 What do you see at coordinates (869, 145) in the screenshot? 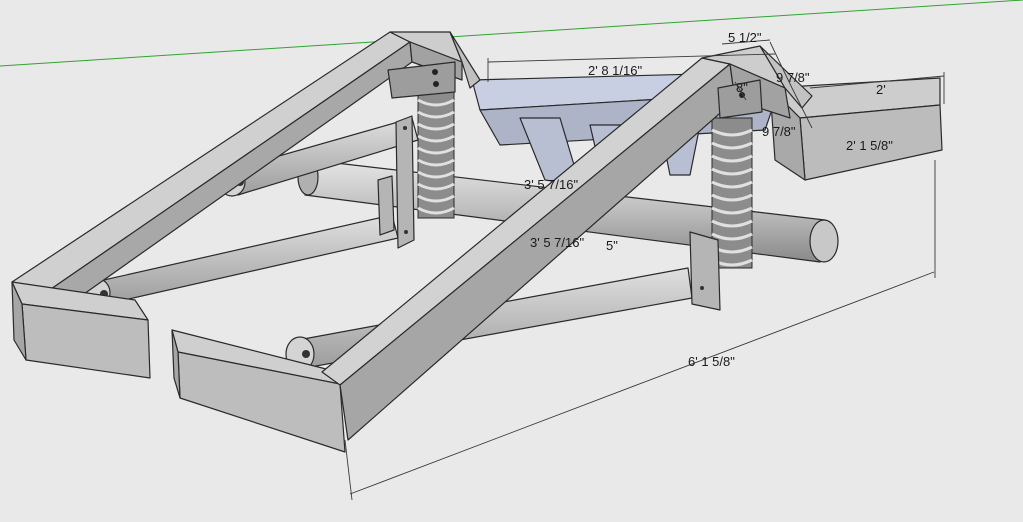
I see `rear-depth-label: 2' 1 5/8"` at bounding box center [869, 145].